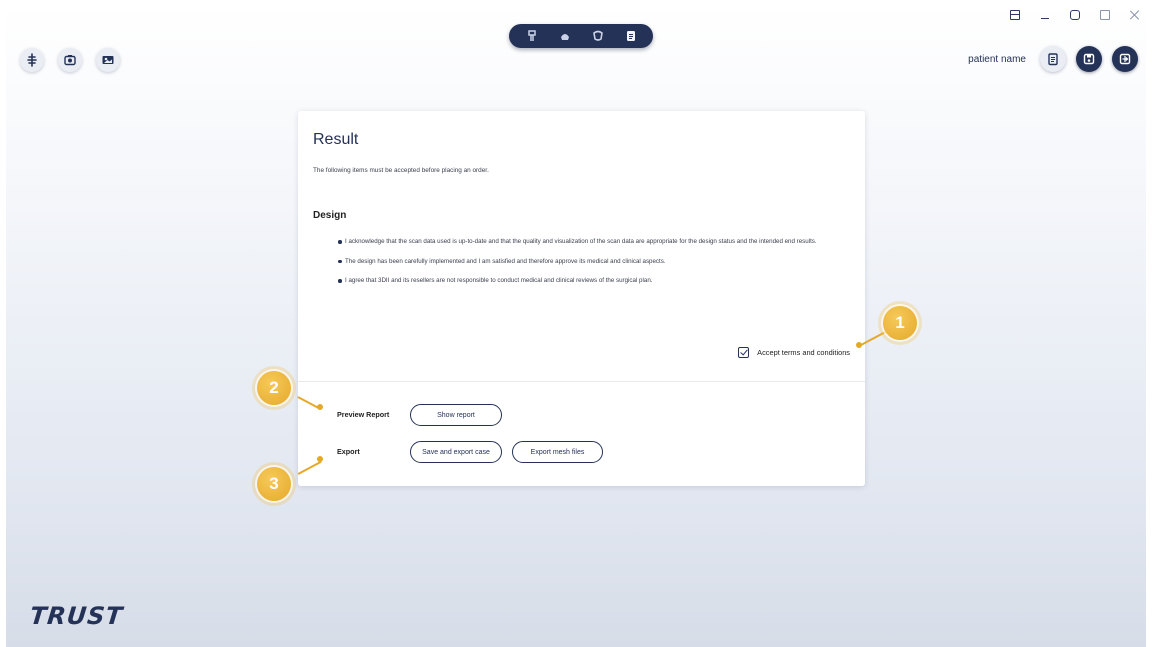  I want to click on divider, so click(581, 381).